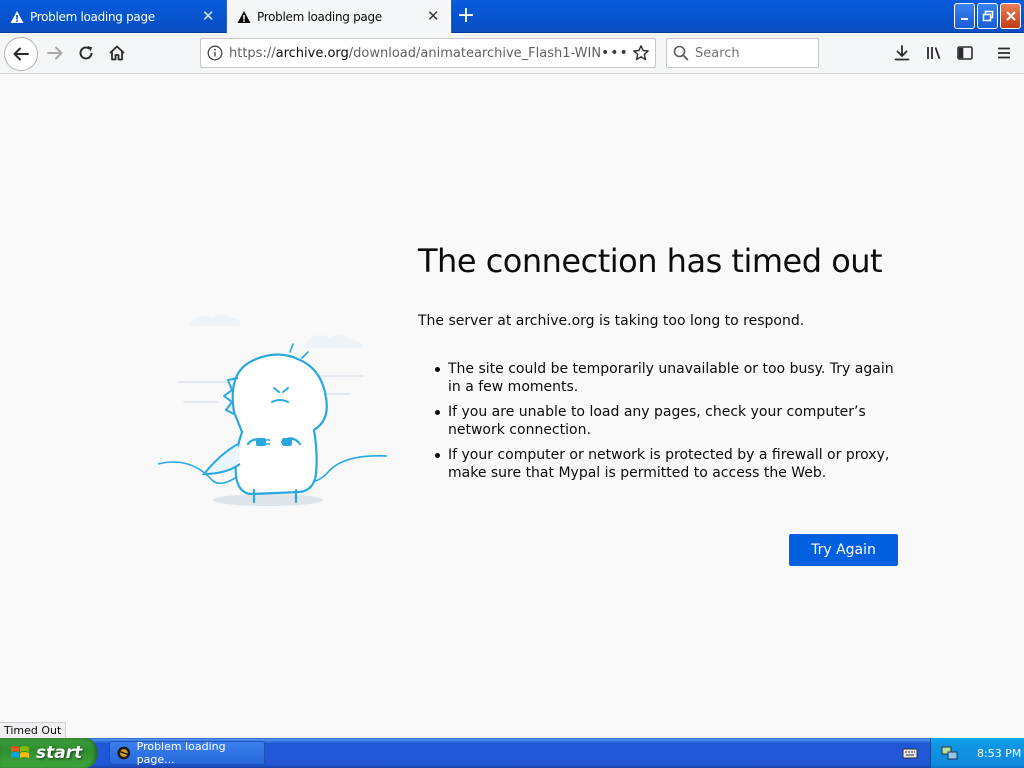 The height and width of the screenshot is (768, 1024). I want to click on close-icon, so click(1010, 16).